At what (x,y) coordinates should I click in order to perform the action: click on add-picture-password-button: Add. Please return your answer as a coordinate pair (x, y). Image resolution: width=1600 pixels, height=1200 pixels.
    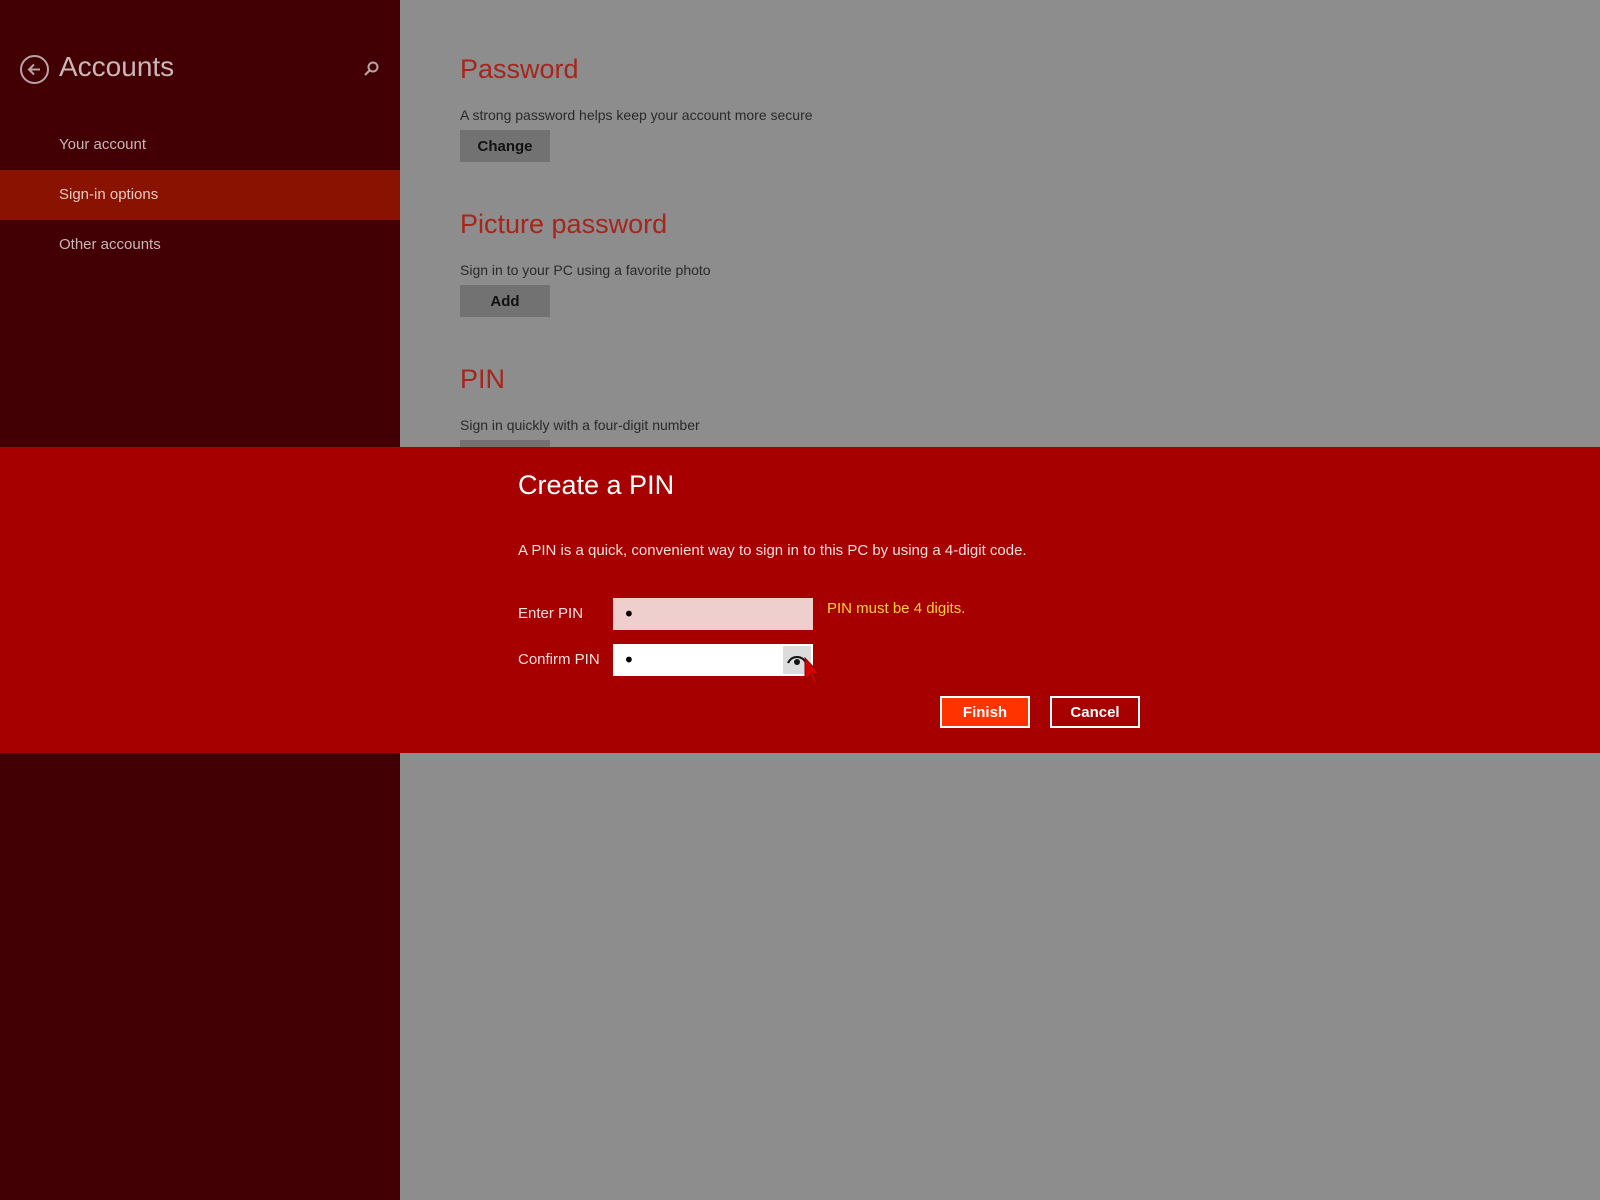
    Looking at the image, I should click on (505, 301).